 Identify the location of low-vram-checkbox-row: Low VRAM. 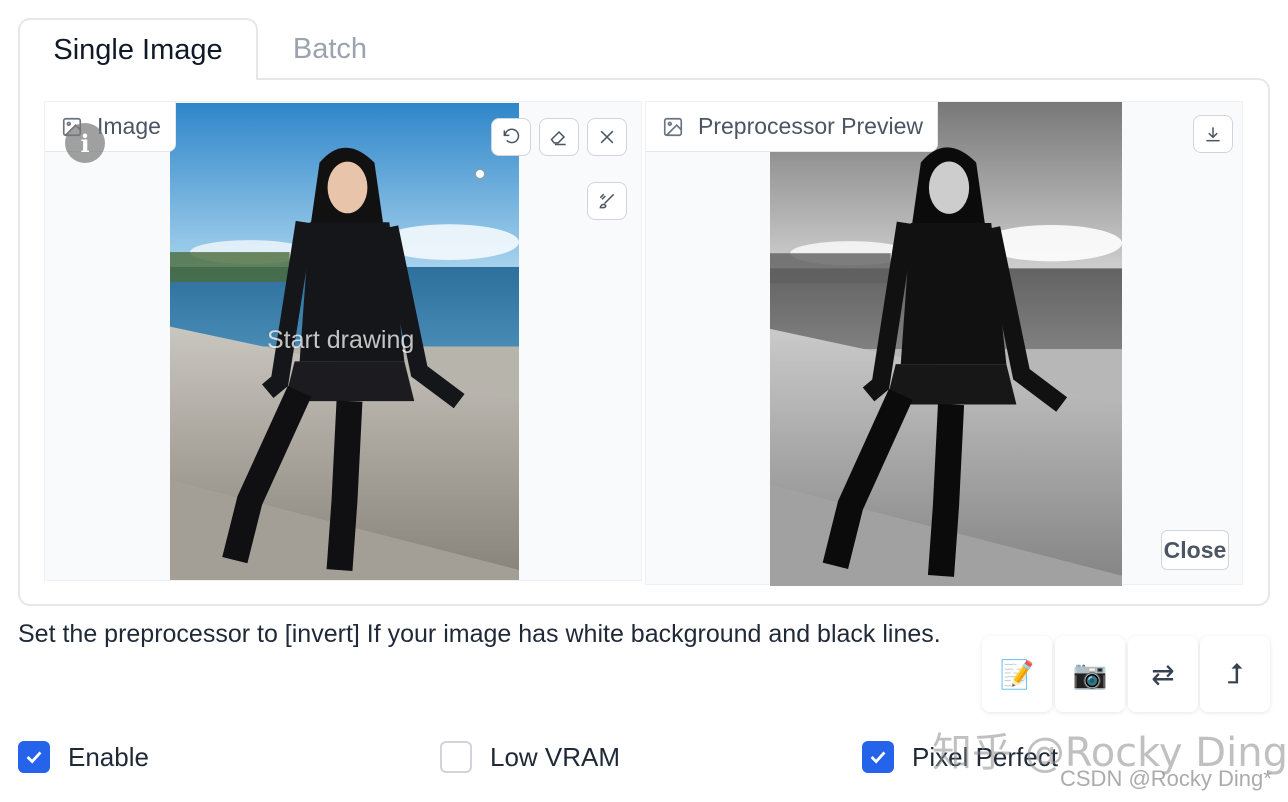
(530, 757).